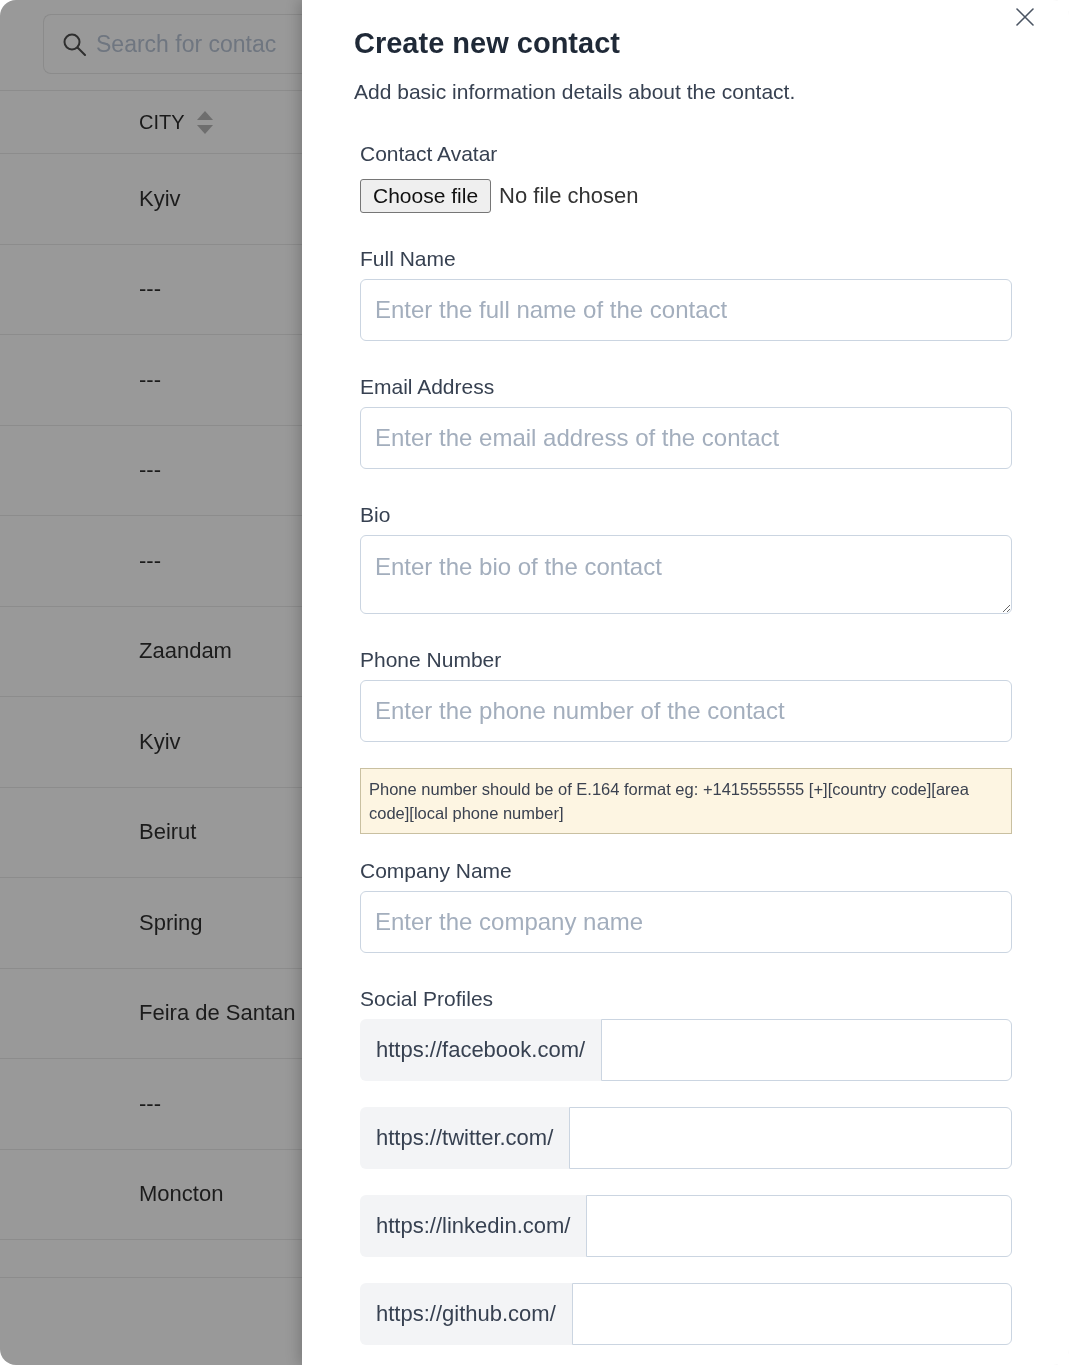 The width and height of the screenshot is (1069, 1365). Describe the element at coordinates (185, 651) in the screenshot. I see `table-cell: Zaandam` at that location.